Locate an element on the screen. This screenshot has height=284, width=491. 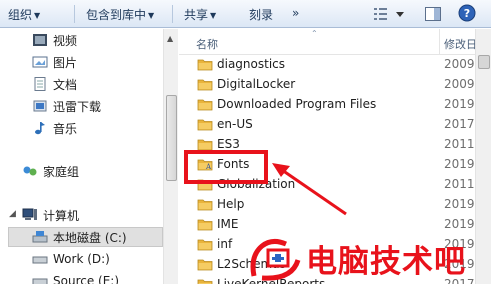
column-header-row: ⌃ 名称 修改日 is located at coordinates (328, 42).